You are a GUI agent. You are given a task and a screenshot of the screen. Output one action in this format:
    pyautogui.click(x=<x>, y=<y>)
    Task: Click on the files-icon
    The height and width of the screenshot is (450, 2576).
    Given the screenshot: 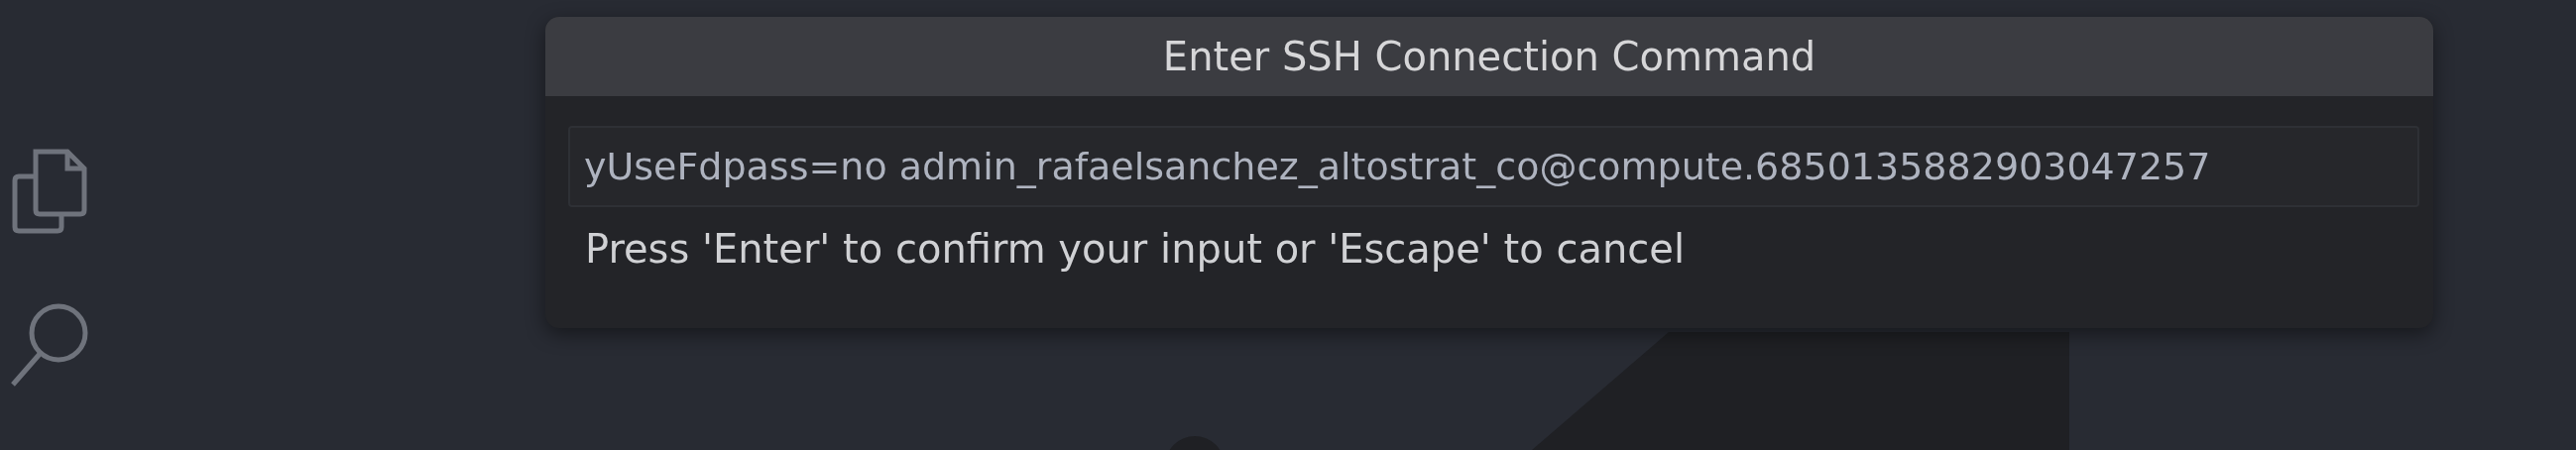 What is the action you would take?
    pyautogui.click(x=49, y=192)
    